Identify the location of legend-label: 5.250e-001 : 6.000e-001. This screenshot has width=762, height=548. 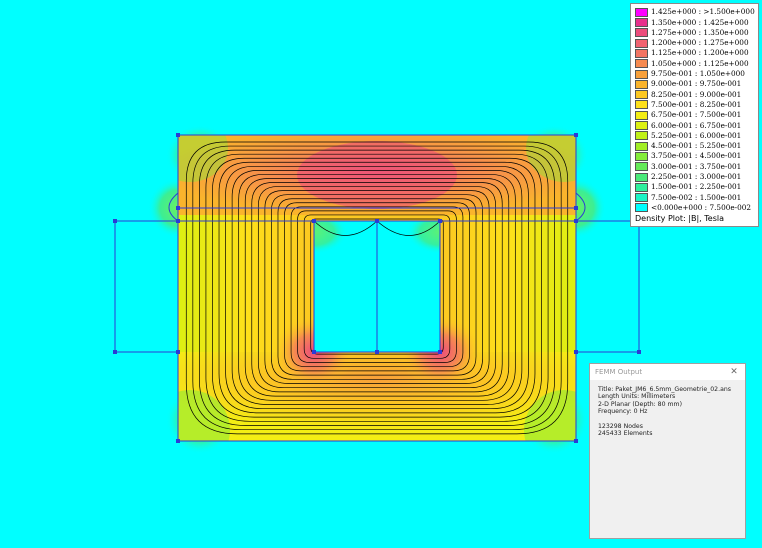
(696, 135).